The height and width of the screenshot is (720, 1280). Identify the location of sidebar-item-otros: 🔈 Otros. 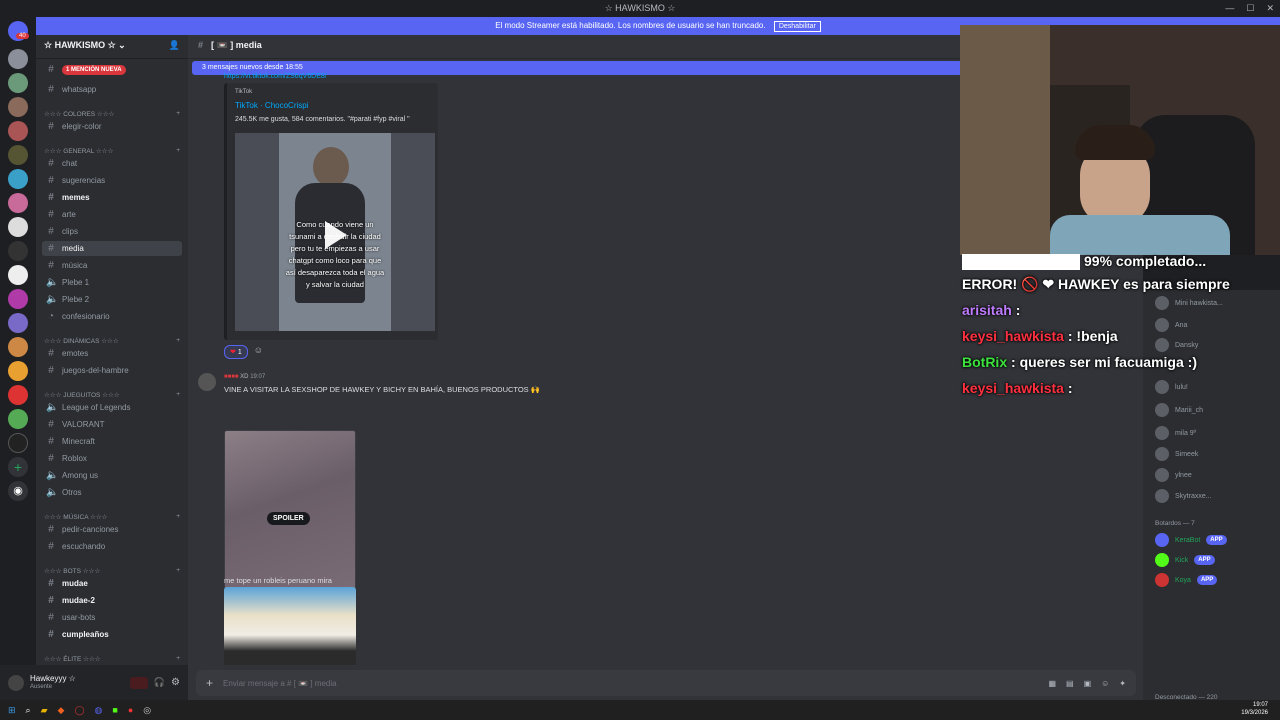
(112, 492).